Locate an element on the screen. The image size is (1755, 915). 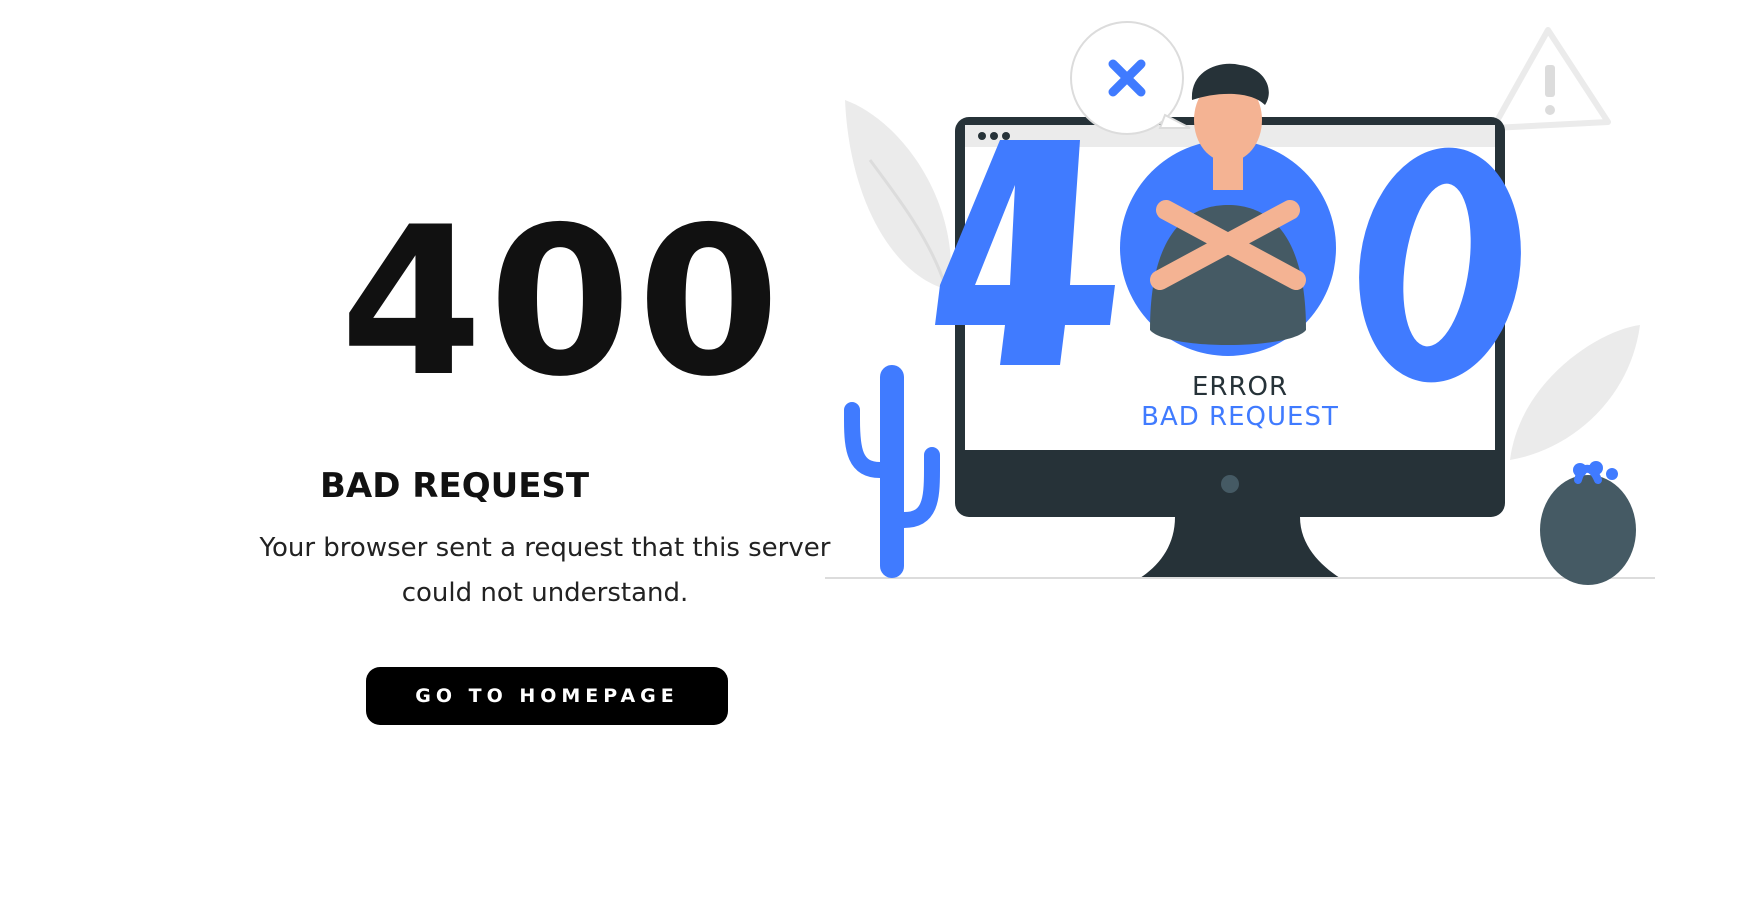
plant-icon is located at coordinates (1588, 523).